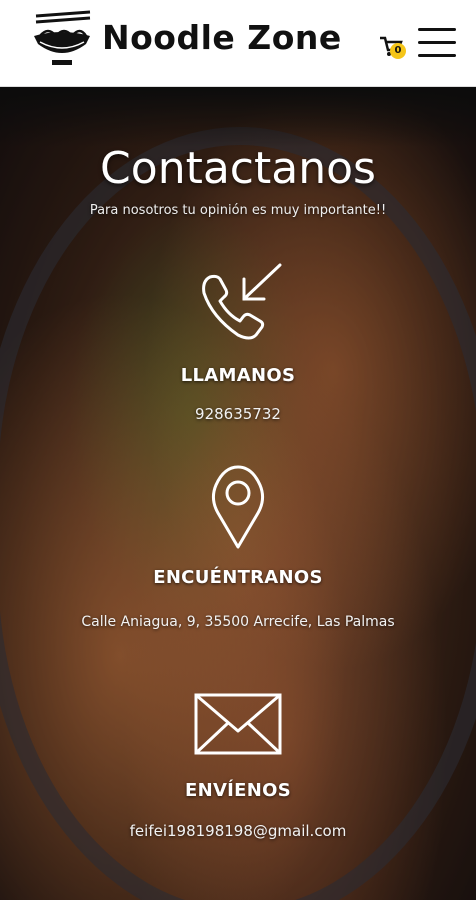 The height and width of the screenshot is (900, 476). Describe the element at coordinates (438, 43) in the screenshot. I see `hamburger-menu-icon` at that location.